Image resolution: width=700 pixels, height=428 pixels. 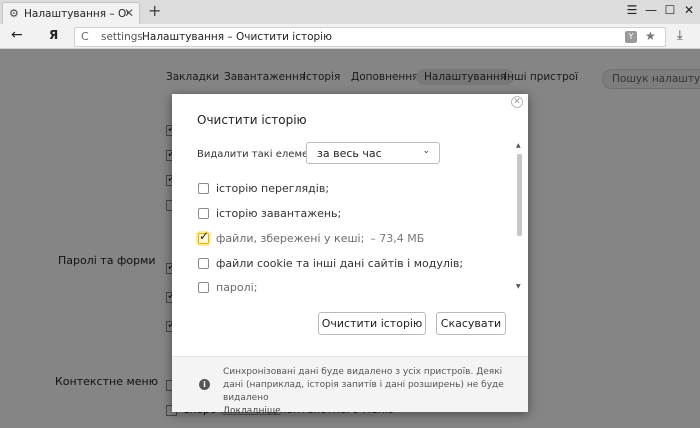 I want to click on info-icon: i, so click(x=204, y=384).